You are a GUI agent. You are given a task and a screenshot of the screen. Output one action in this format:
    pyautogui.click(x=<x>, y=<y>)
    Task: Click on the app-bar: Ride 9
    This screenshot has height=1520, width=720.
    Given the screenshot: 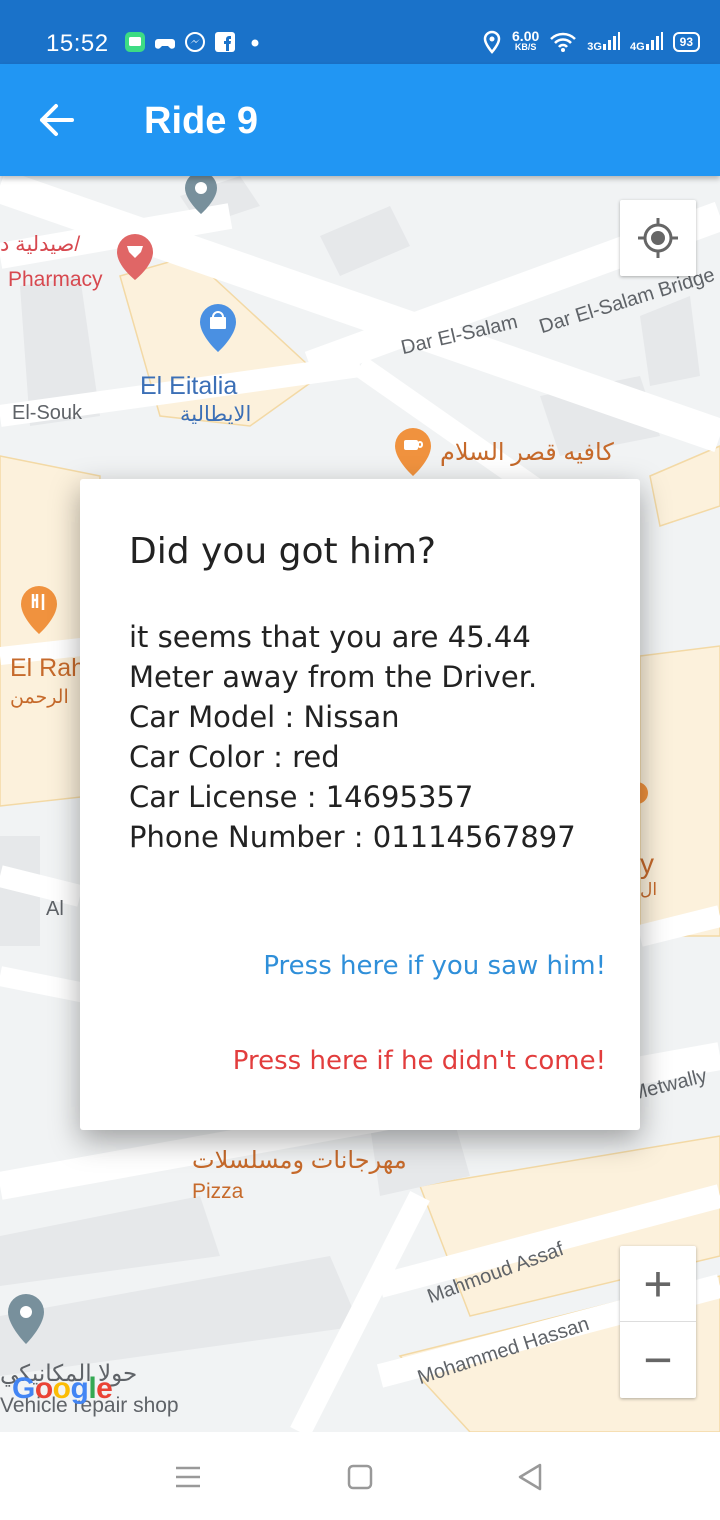 What is the action you would take?
    pyautogui.click(x=360, y=120)
    